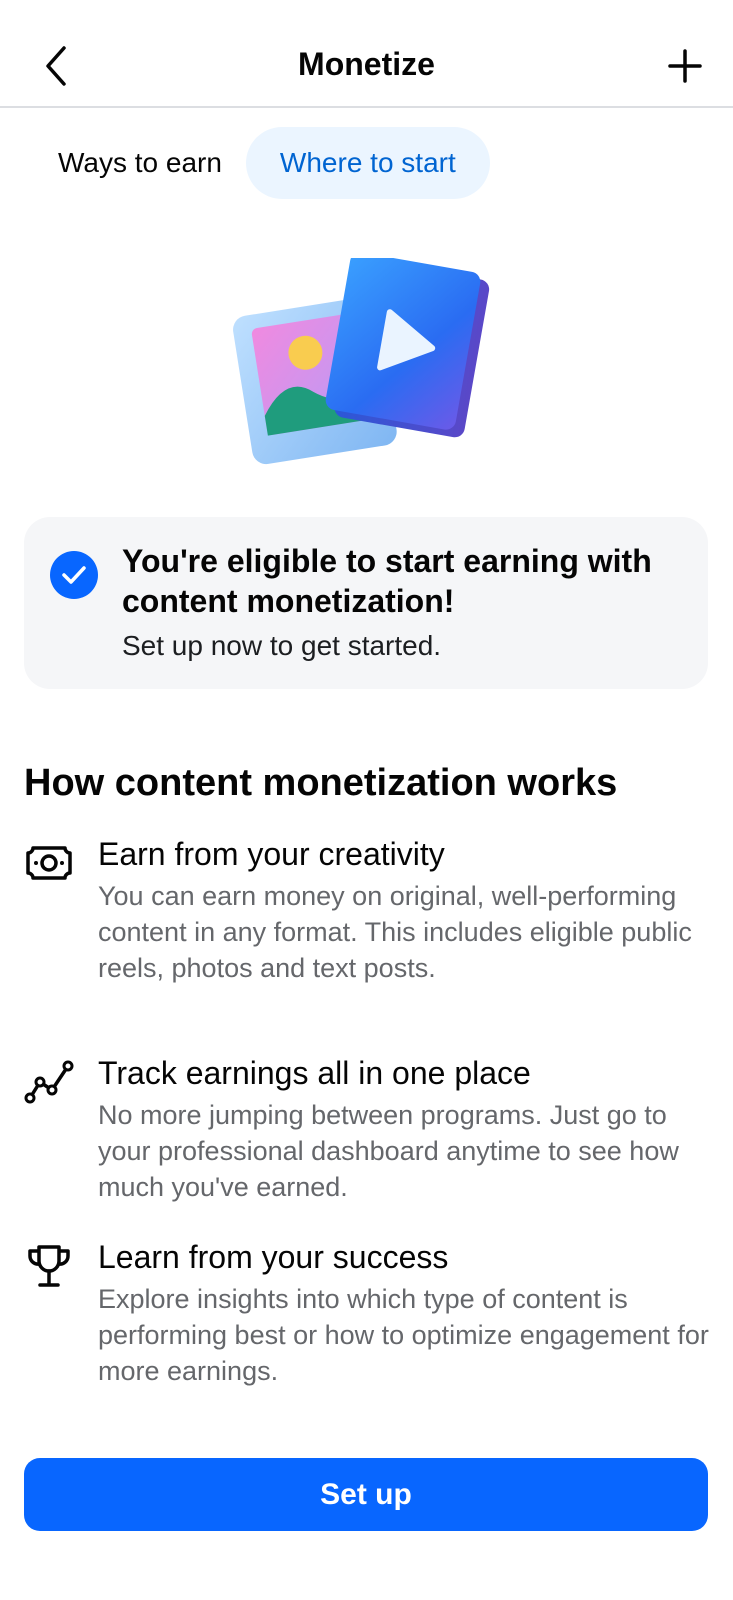 The width and height of the screenshot is (733, 1600). I want to click on section-heading: How content monetization works, so click(321, 783).